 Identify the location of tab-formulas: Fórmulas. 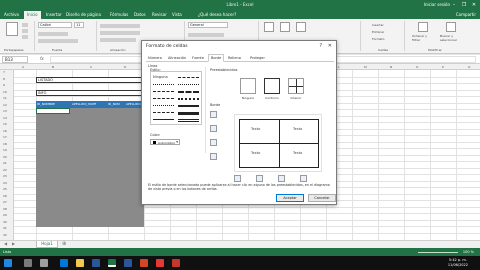
(119, 14).